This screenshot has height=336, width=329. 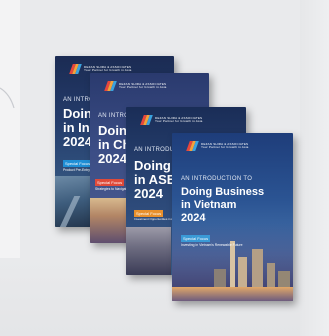 What do you see at coordinates (7, 98) in the screenshot?
I see `background-decoration` at bounding box center [7, 98].